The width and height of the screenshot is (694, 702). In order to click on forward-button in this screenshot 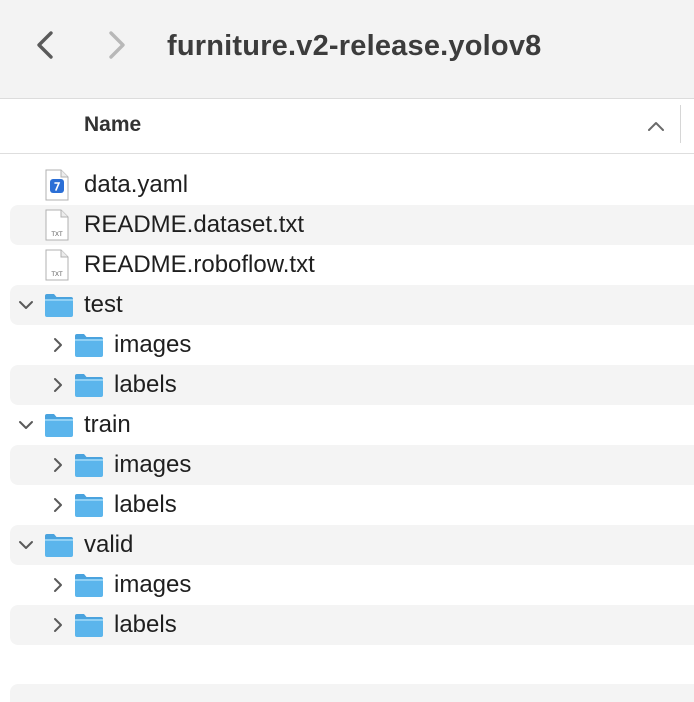, I will do `click(118, 46)`.